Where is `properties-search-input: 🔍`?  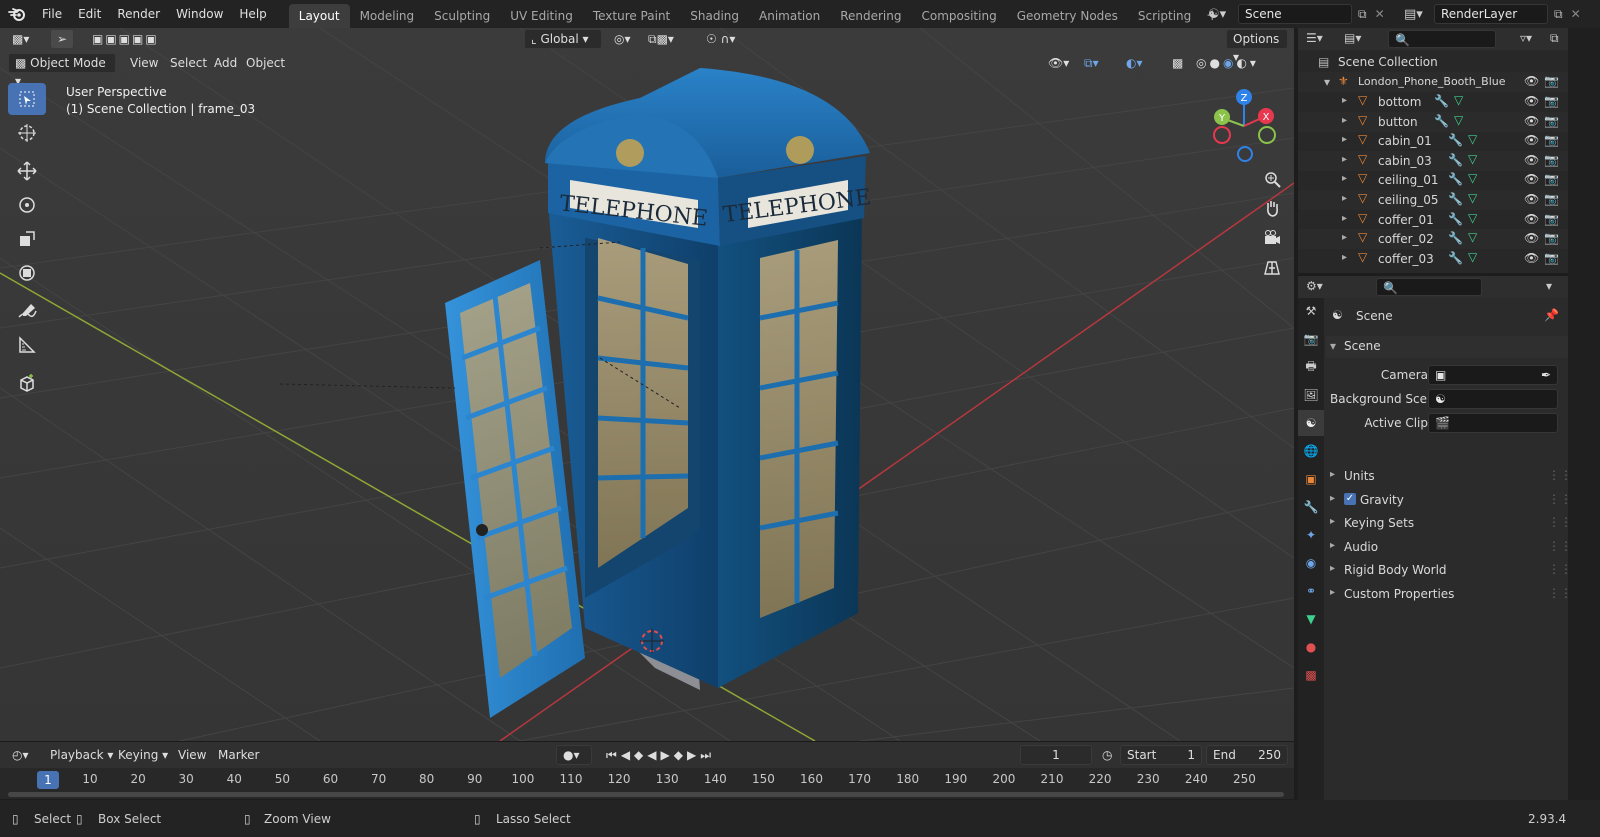
properties-search-input: 🔍 is located at coordinates (1429, 287).